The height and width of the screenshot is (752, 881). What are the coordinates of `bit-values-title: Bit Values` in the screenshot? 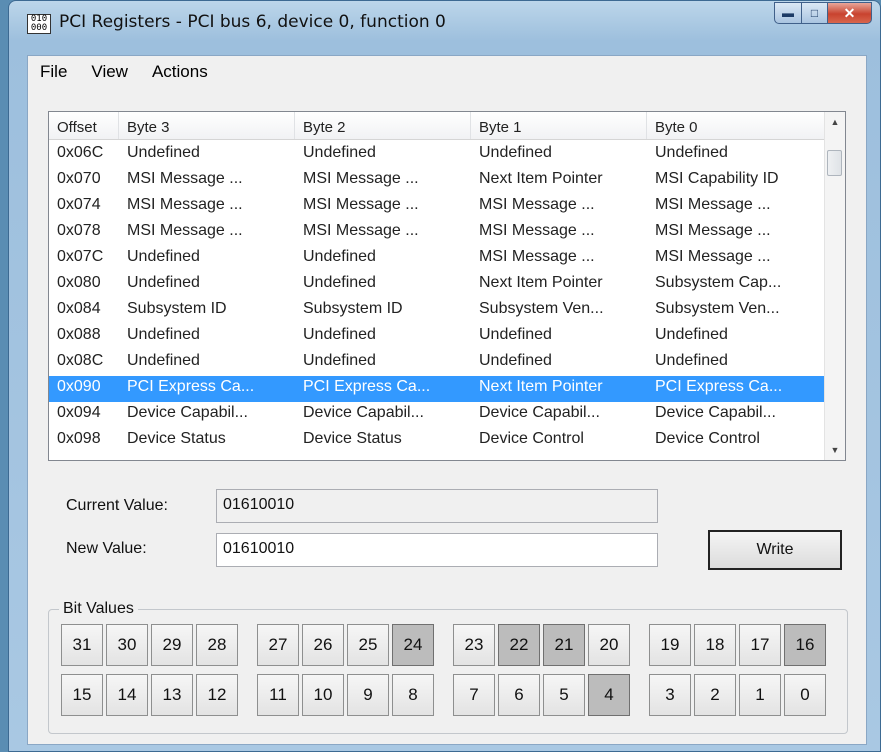 It's located at (98, 609).